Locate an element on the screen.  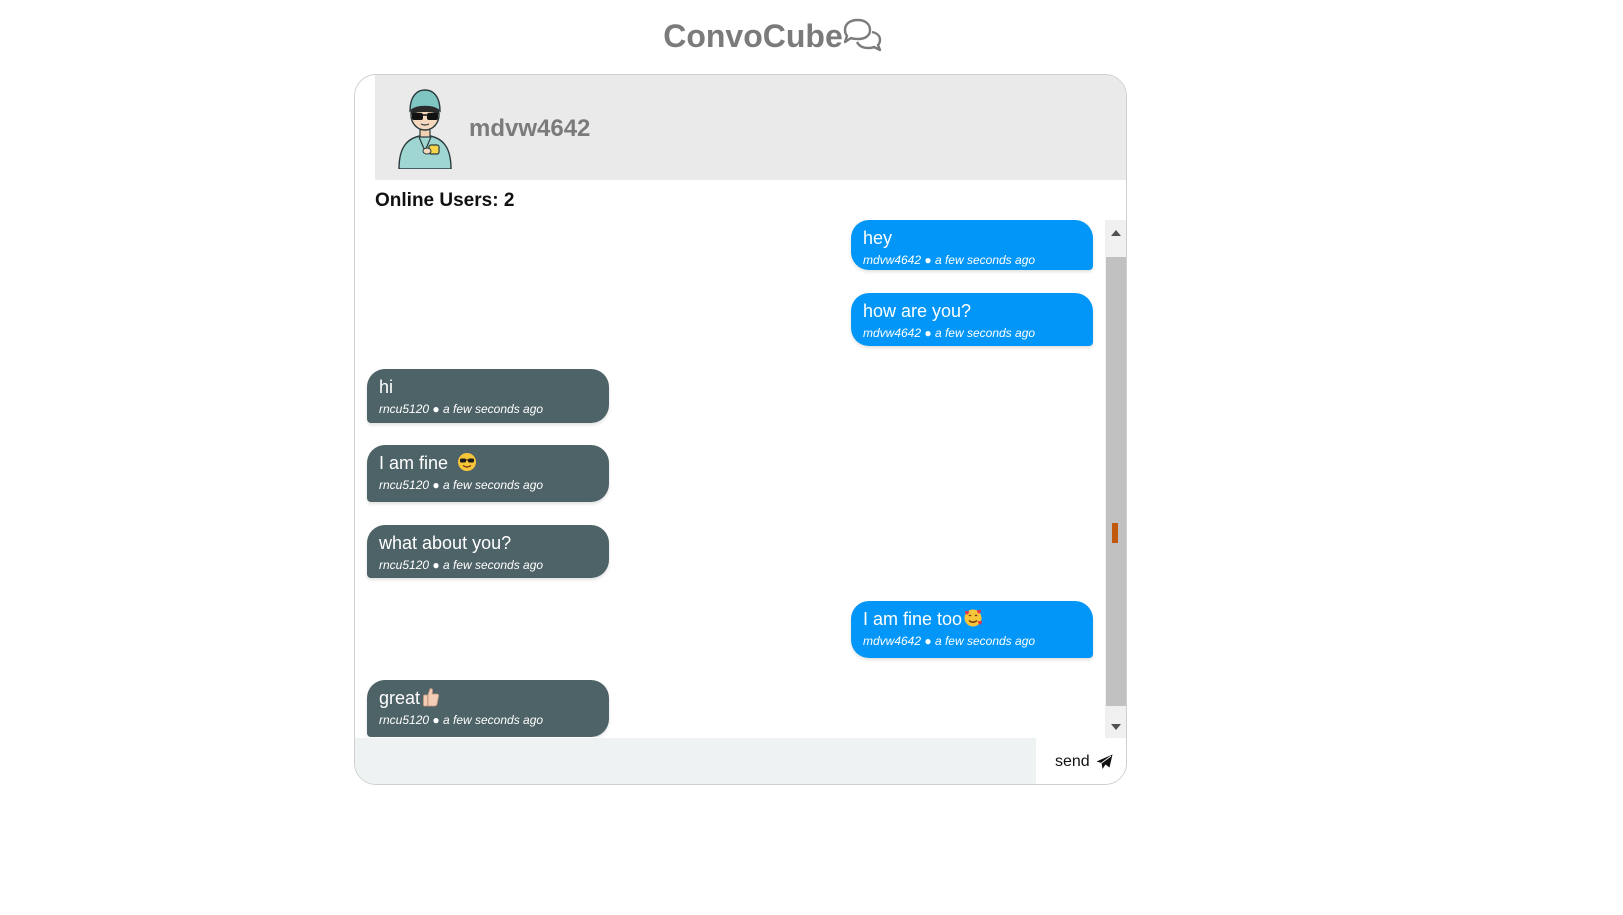
app-title: ConvoCube is located at coordinates (773, 36).